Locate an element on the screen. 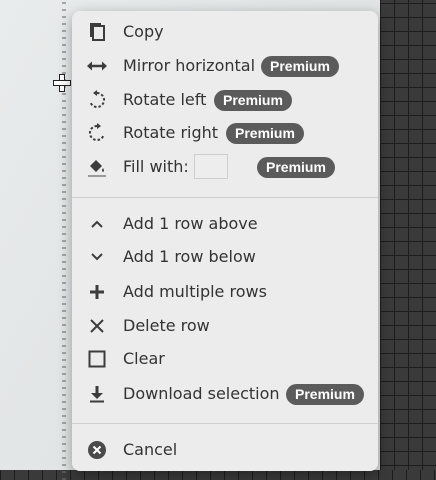 Image resolution: width=436 pixels, height=480 pixels. menu-item-label: Cancel is located at coordinates (150, 449).